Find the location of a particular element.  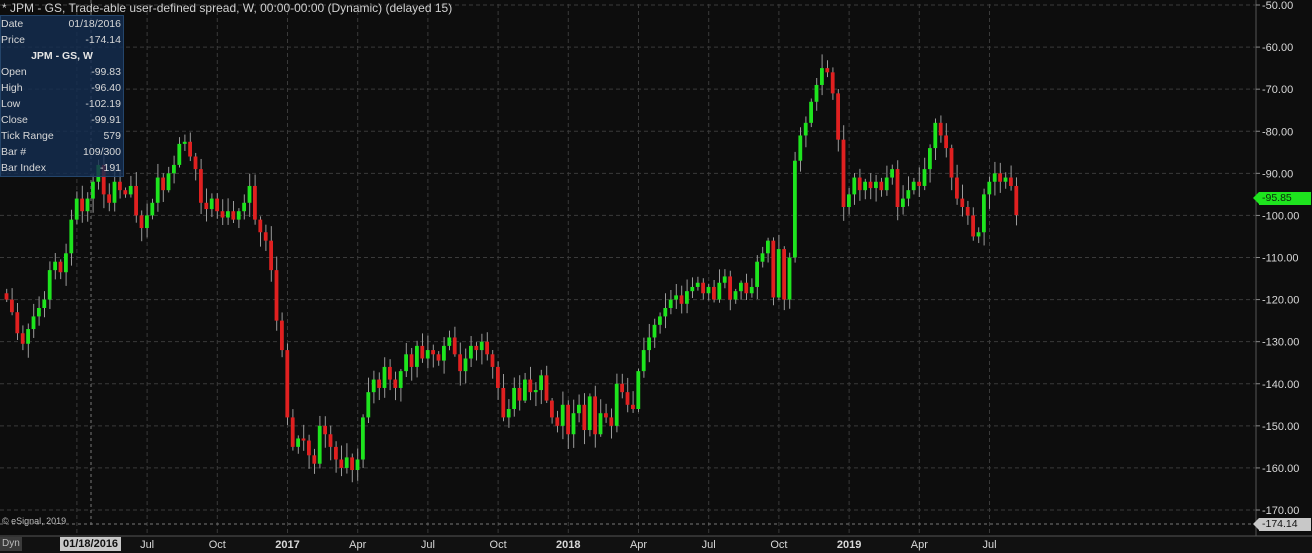

x-tick-label: 2017 is located at coordinates (287, 545).